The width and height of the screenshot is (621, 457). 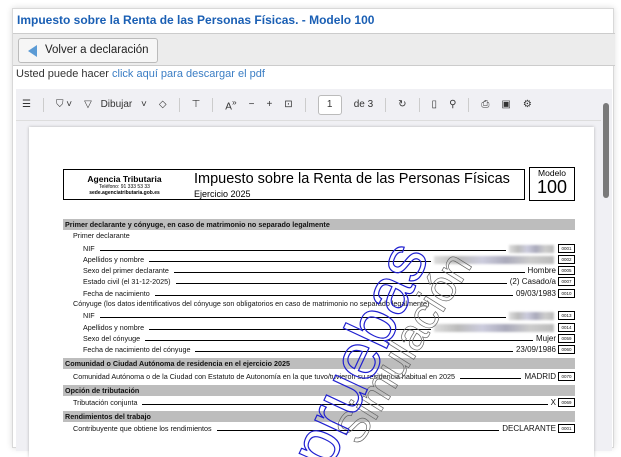 What do you see at coordinates (196, 104) in the screenshot?
I see `text-box-icon: ⊤` at bounding box center [196, 104].